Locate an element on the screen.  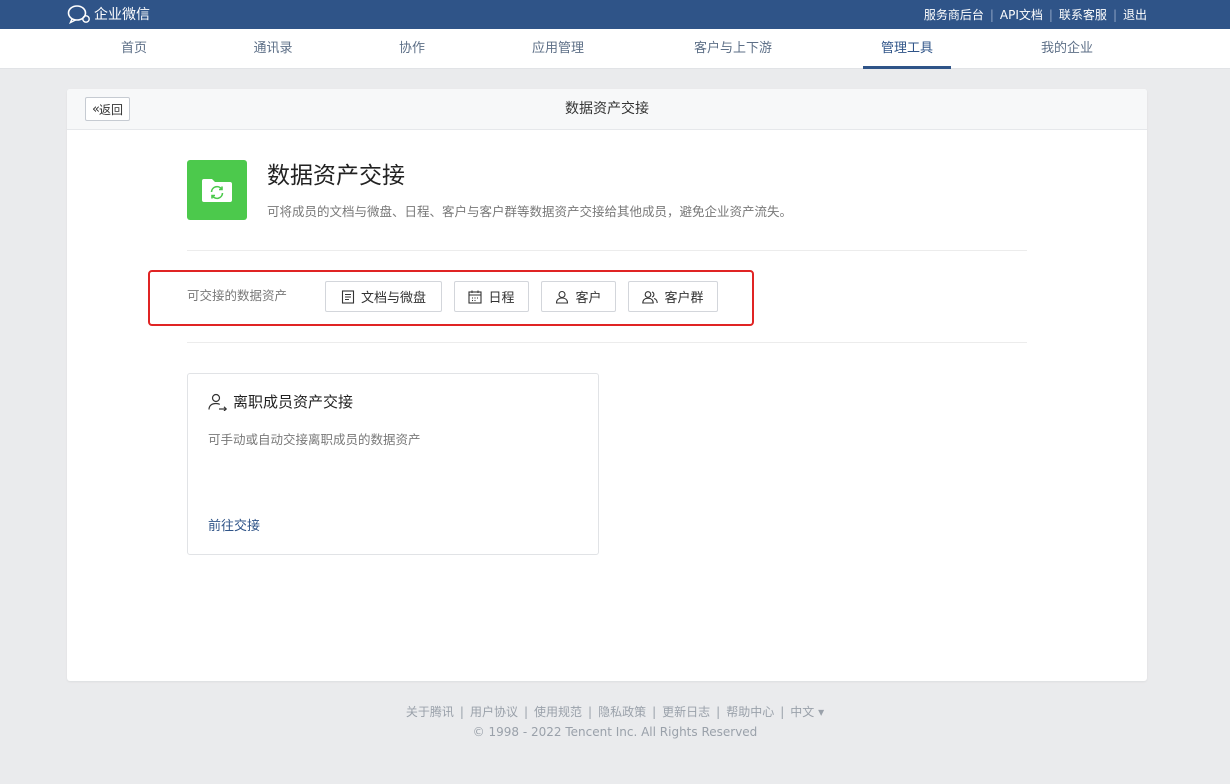
nav-home: 首页 is located at coordinates (134, 49).